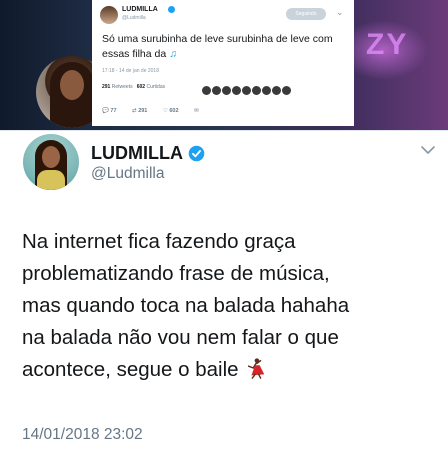 The height and width of the screenshot is (452, 448). What do you see at coordinates (174, 111) in the screenshot?
I see `like-count: 602` at bounding box center [174, 111].